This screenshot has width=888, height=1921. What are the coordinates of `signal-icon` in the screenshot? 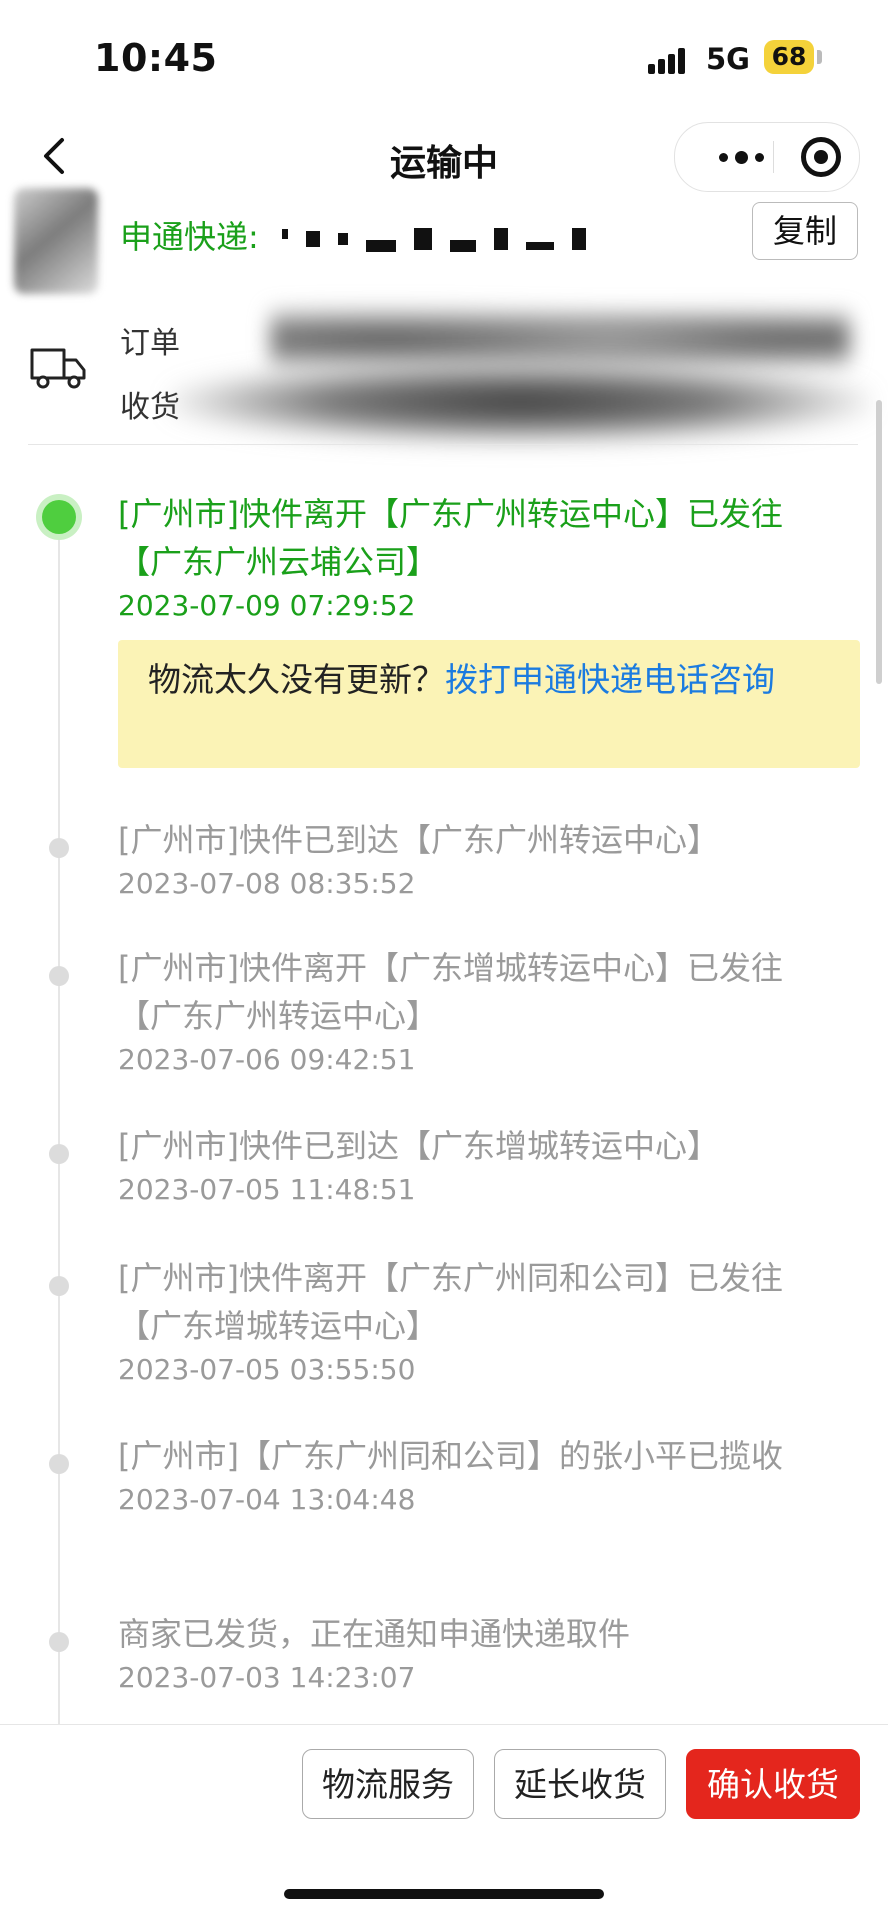 It's located at (671, 60).